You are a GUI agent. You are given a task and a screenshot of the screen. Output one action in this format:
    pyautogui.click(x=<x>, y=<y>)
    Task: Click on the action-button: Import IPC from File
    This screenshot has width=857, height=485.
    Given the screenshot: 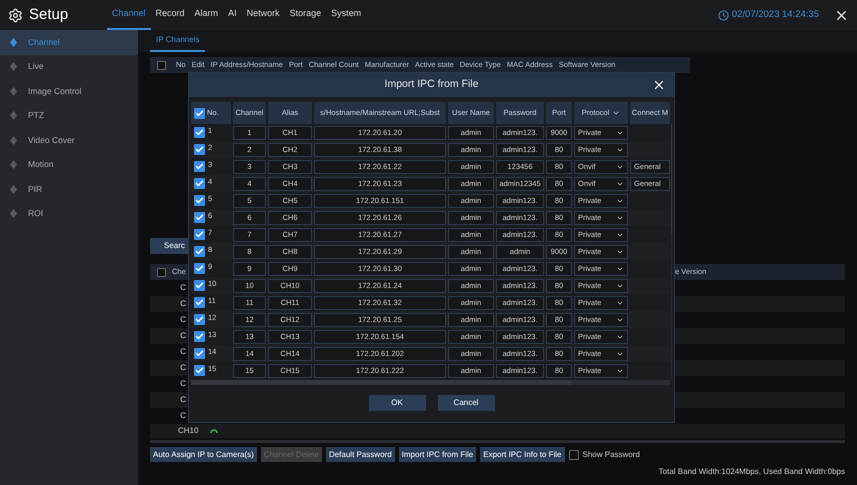 What is the action you would take?
    pyautogui.click(x=437, y=454)
    